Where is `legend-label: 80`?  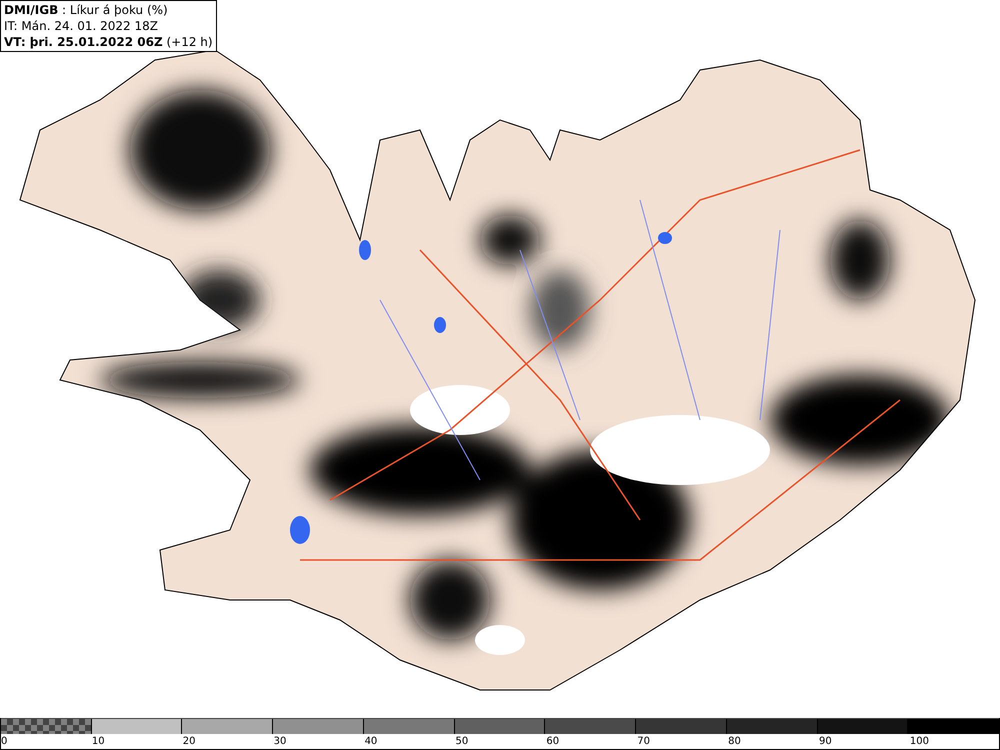 legend-label: 80 is located at coordinates (735, 742).